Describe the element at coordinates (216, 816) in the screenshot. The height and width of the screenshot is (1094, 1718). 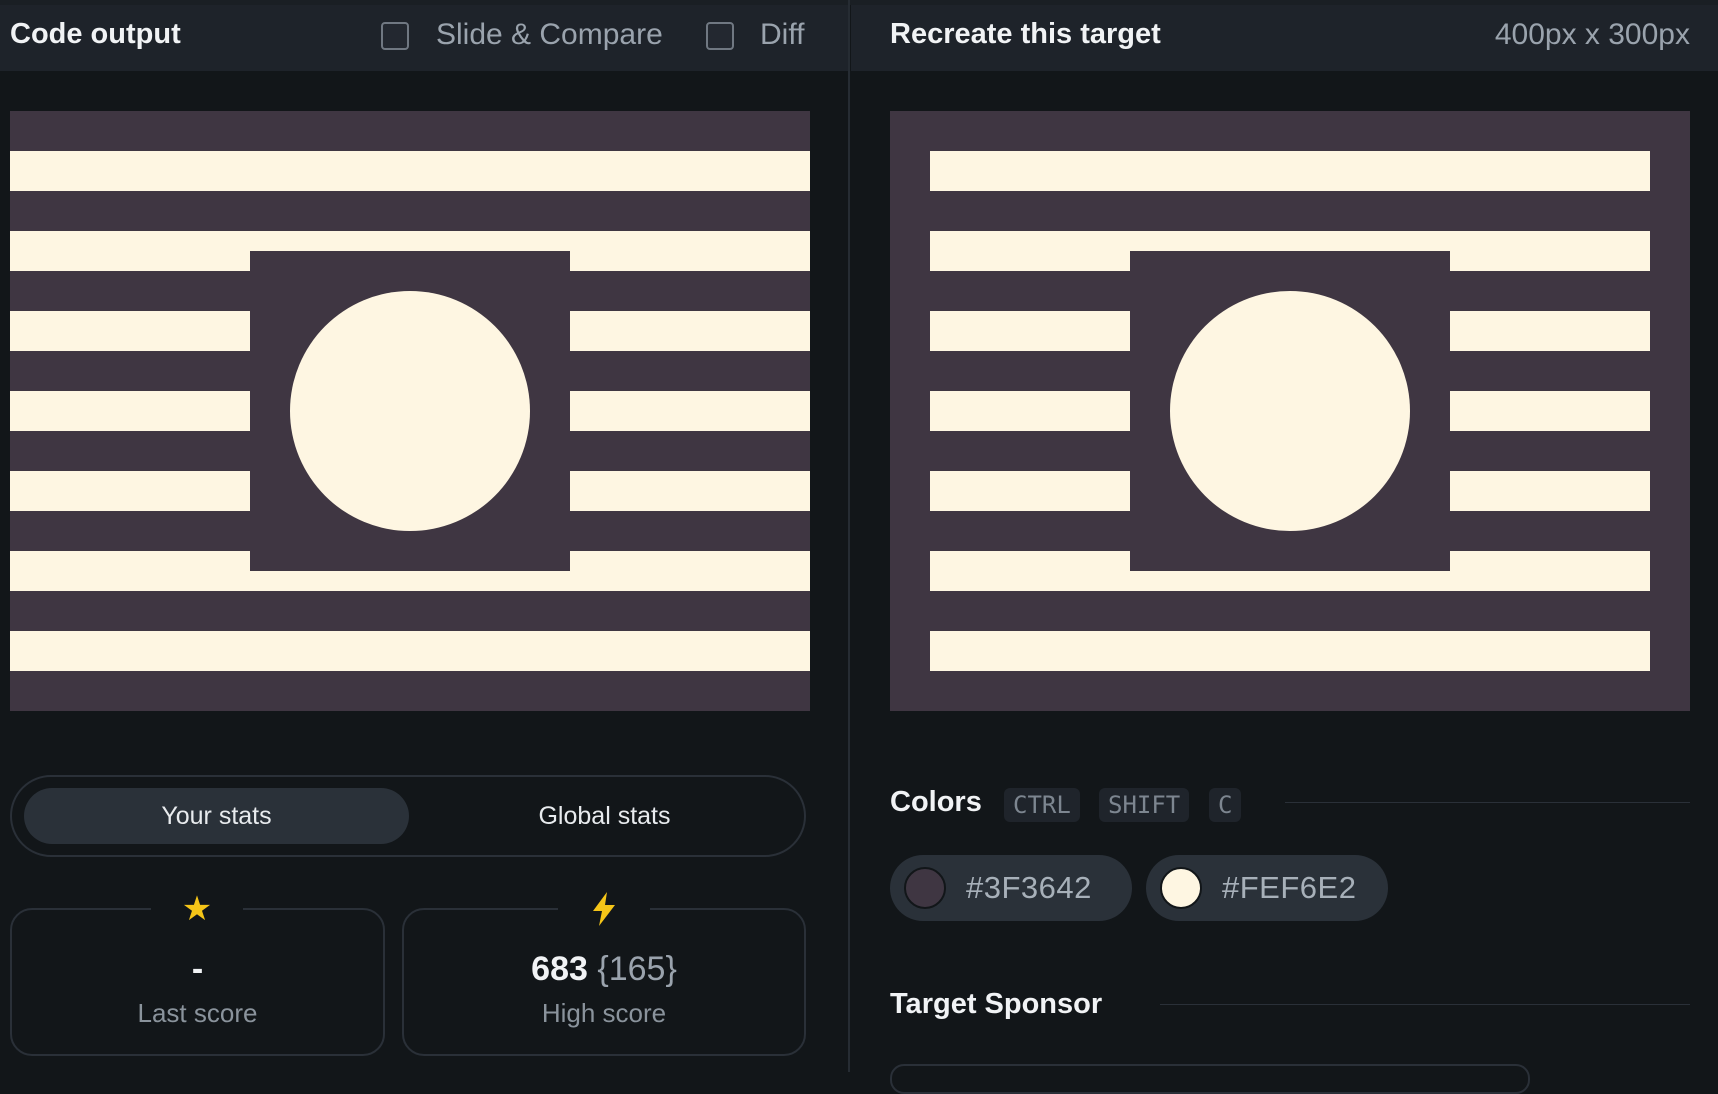
I see `tab-your-stats: Your stats` at that location.